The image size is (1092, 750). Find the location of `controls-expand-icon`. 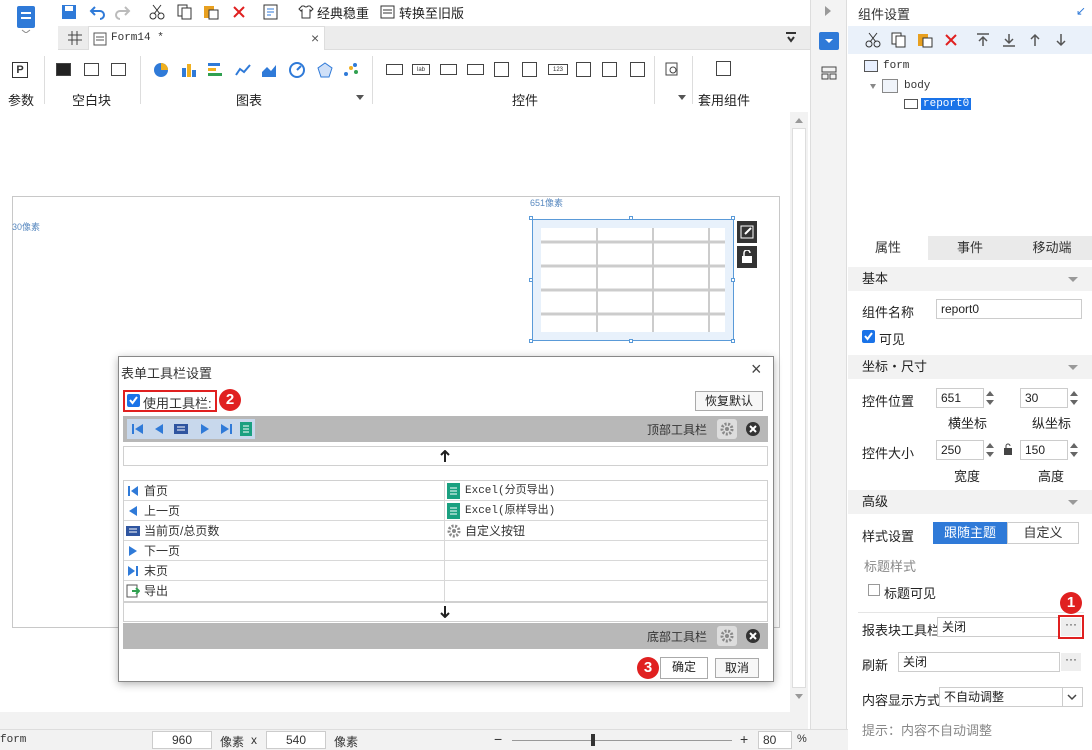

controls-expand-icon is located at coordinates (682, 97).